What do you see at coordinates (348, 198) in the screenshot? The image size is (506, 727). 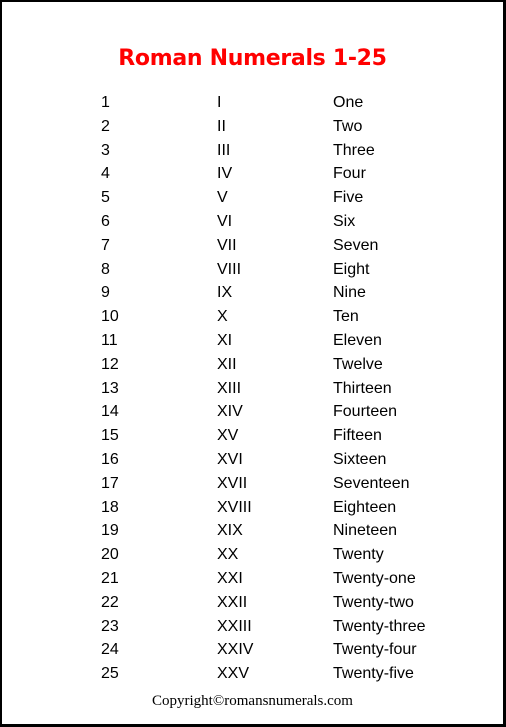 I see `word-cell: Five` at bounding box center [348, 198].